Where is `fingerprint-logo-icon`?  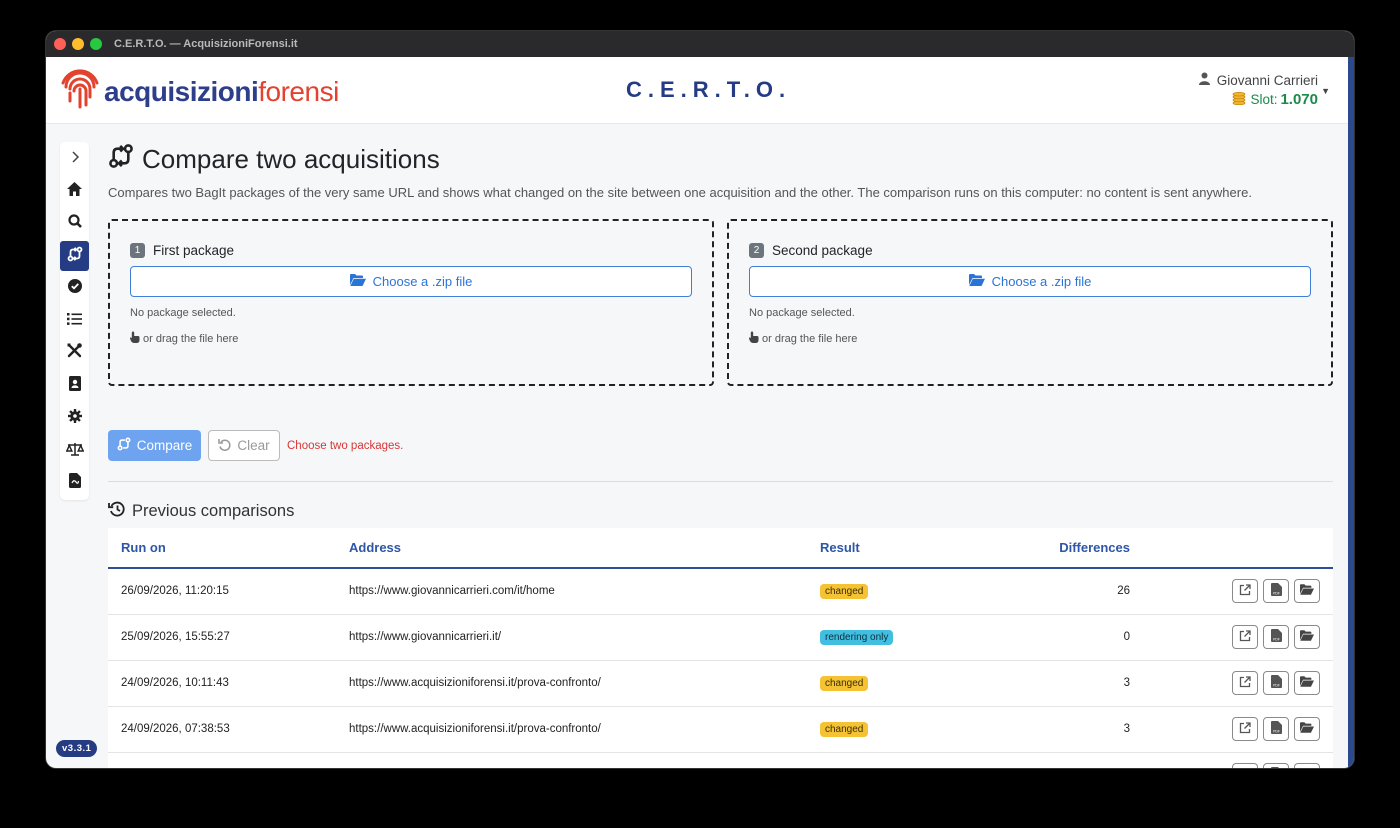 fingerprint-logo-icon is located at coordinates (80, 91).